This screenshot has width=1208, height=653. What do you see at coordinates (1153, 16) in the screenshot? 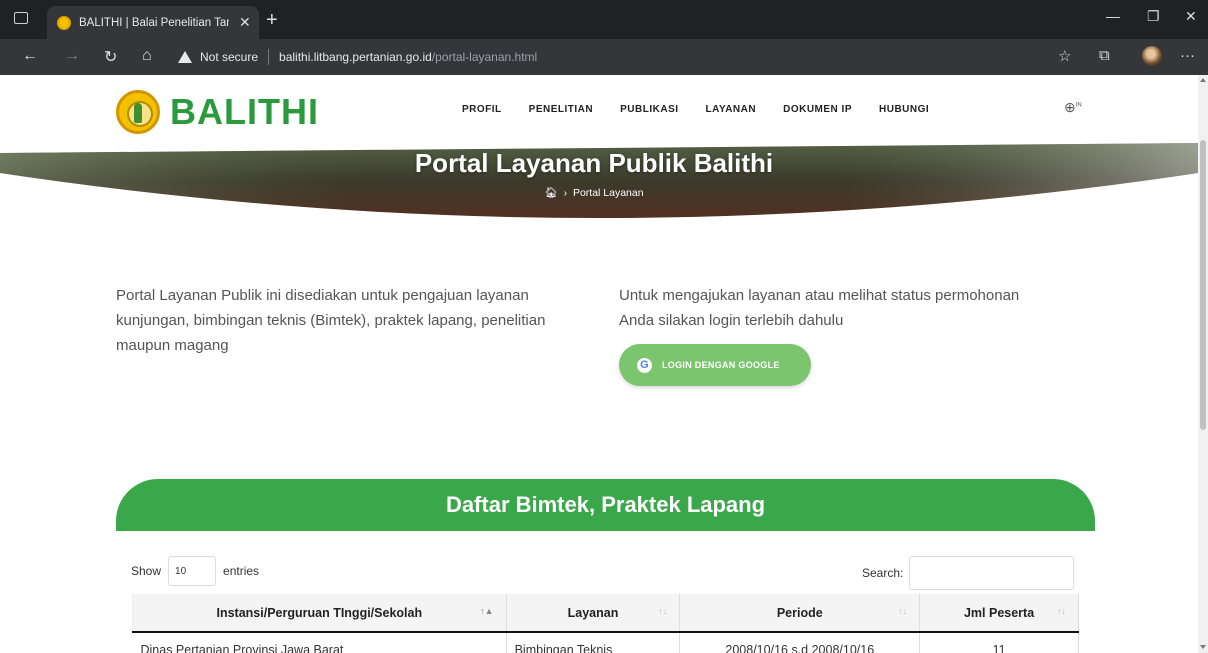
I see `restore-icon: ❐` at bounding box center [1153, 16].